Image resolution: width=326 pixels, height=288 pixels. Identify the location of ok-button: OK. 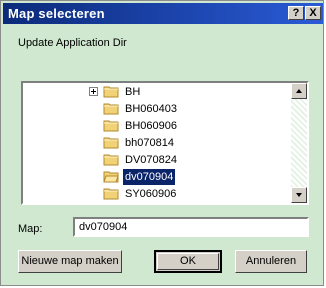
(188, 261).